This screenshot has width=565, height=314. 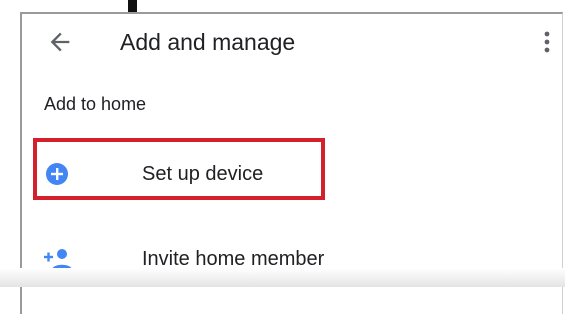 I want to click on more-vert-icon, so click(x=547, y=42).